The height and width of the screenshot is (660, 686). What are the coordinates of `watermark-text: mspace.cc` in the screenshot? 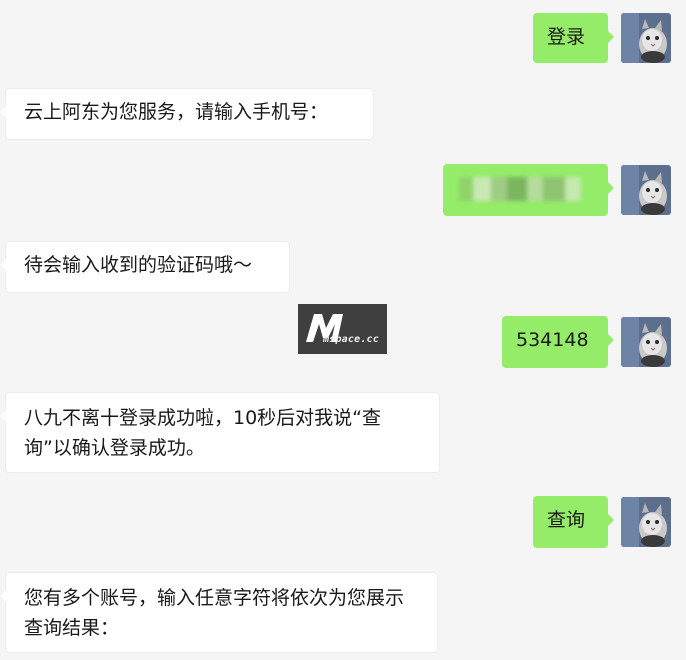 It's located at (351, 339).